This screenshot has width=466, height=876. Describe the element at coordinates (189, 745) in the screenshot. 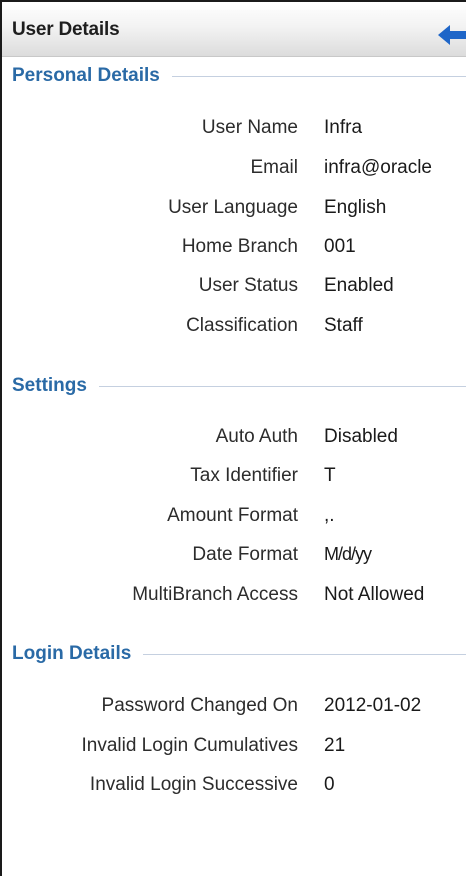

I see `field-label: Invalid Login Cumulatives` at that location.